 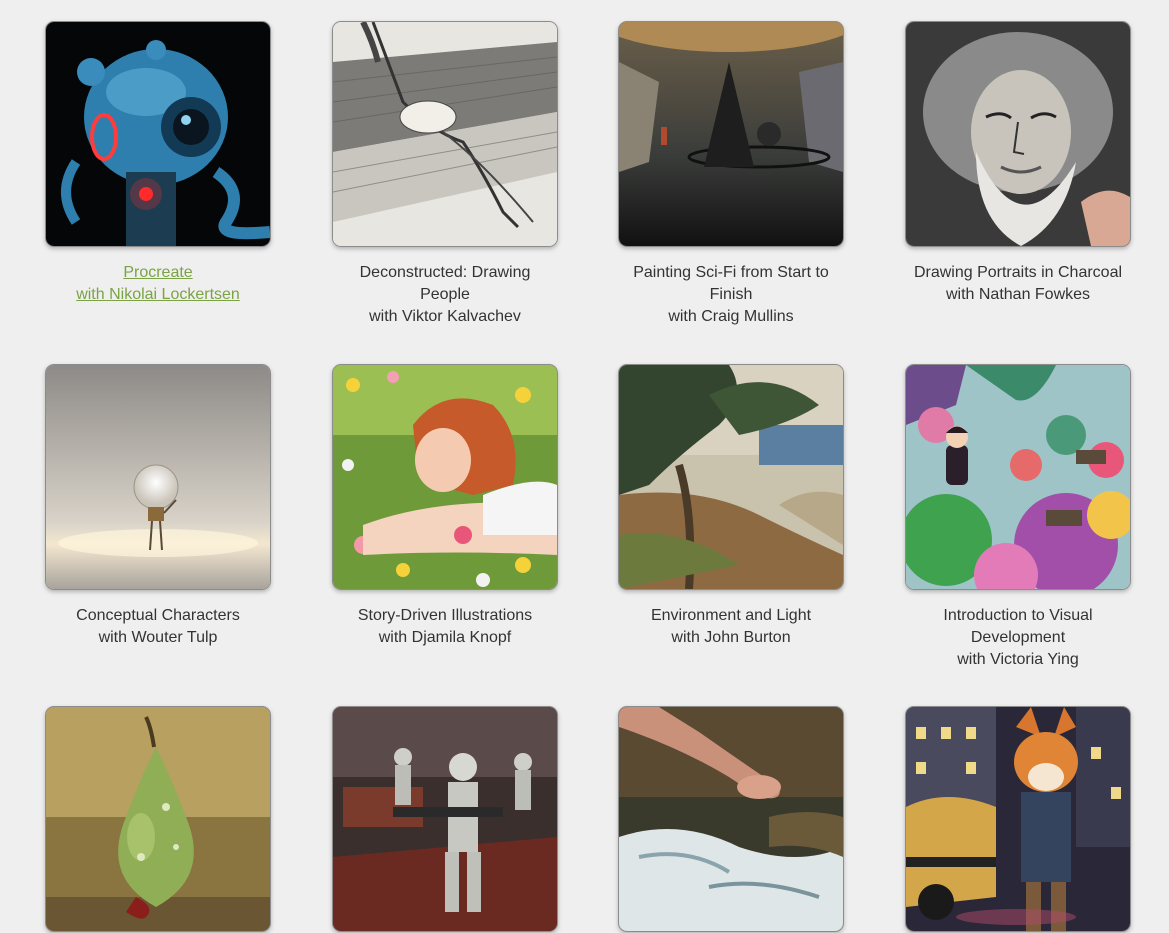 What do you see at coordinates (1018, 273) in the screenshot?
I see `course-title: Drawing Portraits in Charcoal` at bounding box center [1018, 273].